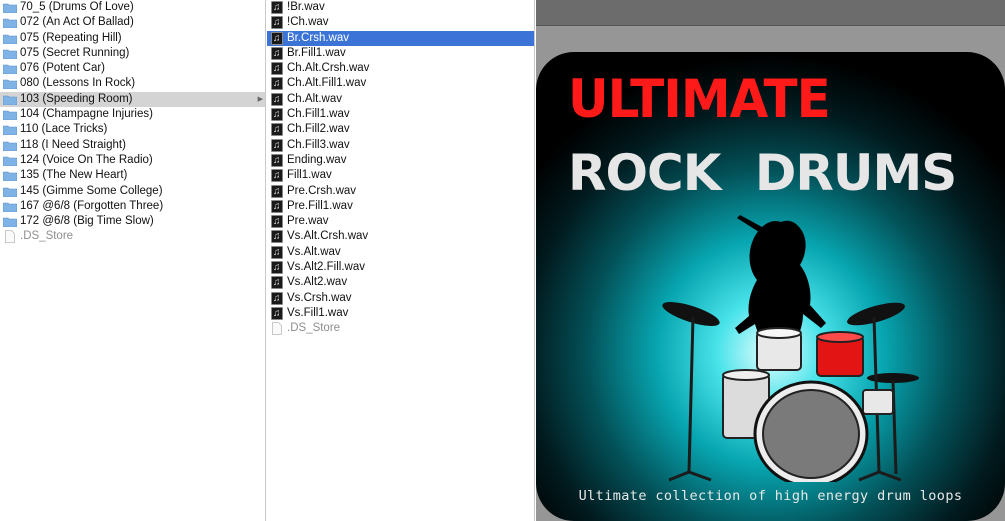  What do you see at coordinates (132, 68) in the screenshot?
I see `folder-row: 076 (Potent Car)` at bounding box center [132, 68].